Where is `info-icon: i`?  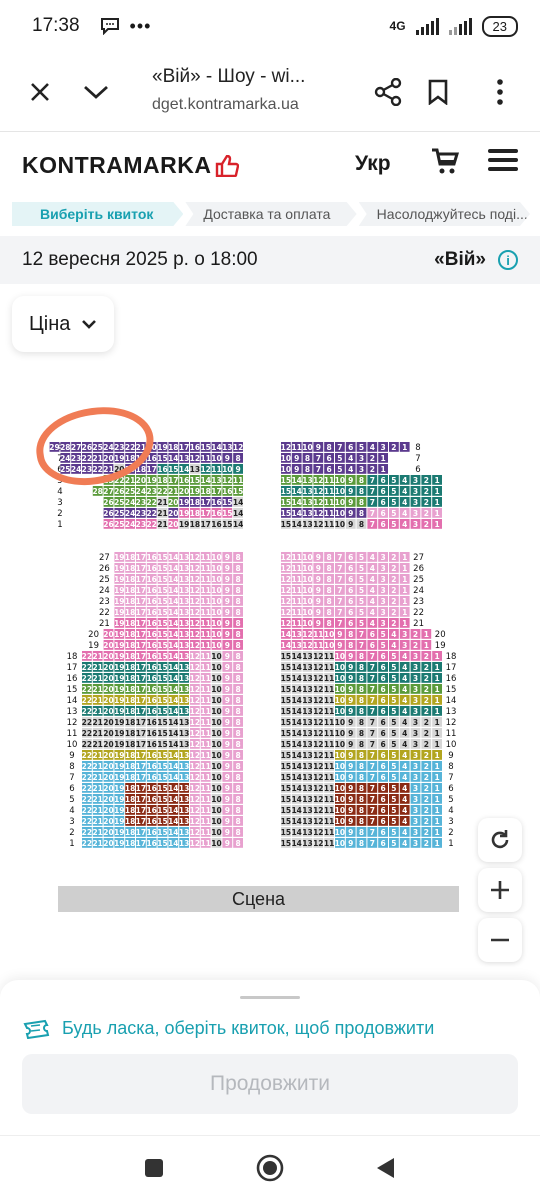 info-icon: i is located at coordinates (508, 260).